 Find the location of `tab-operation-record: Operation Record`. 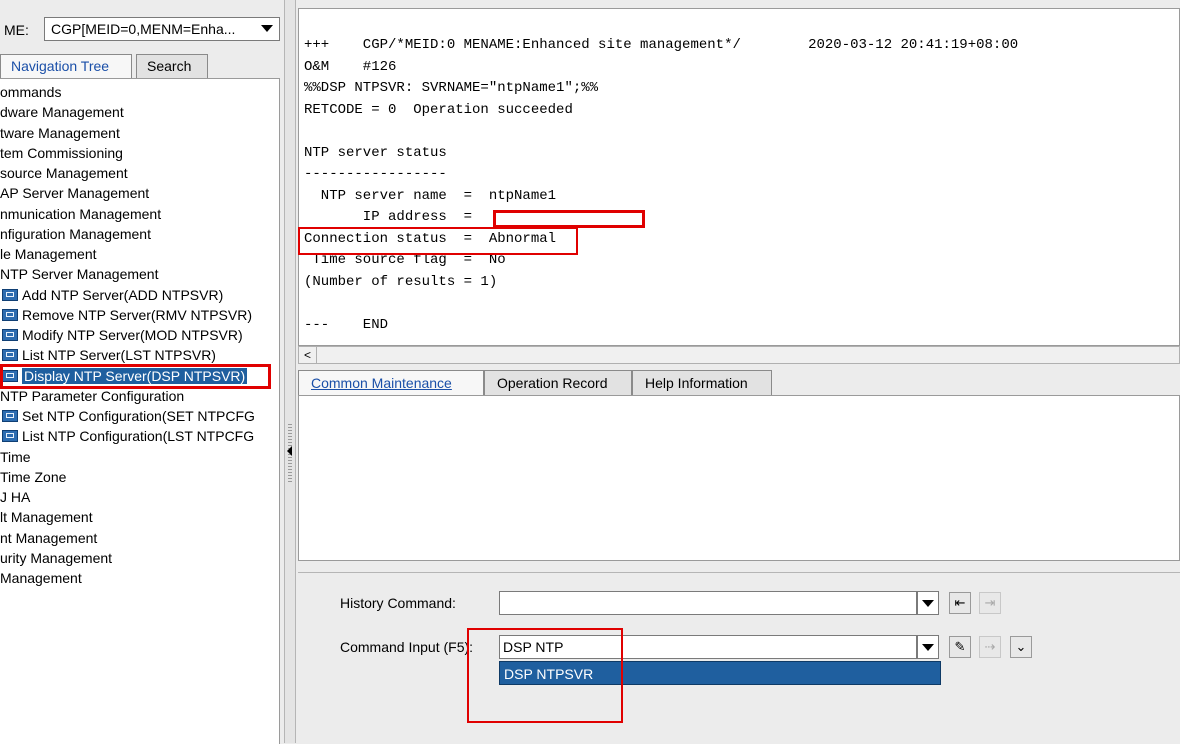

tab-operation-record: Operation Record is located at coordinates (558, 383).